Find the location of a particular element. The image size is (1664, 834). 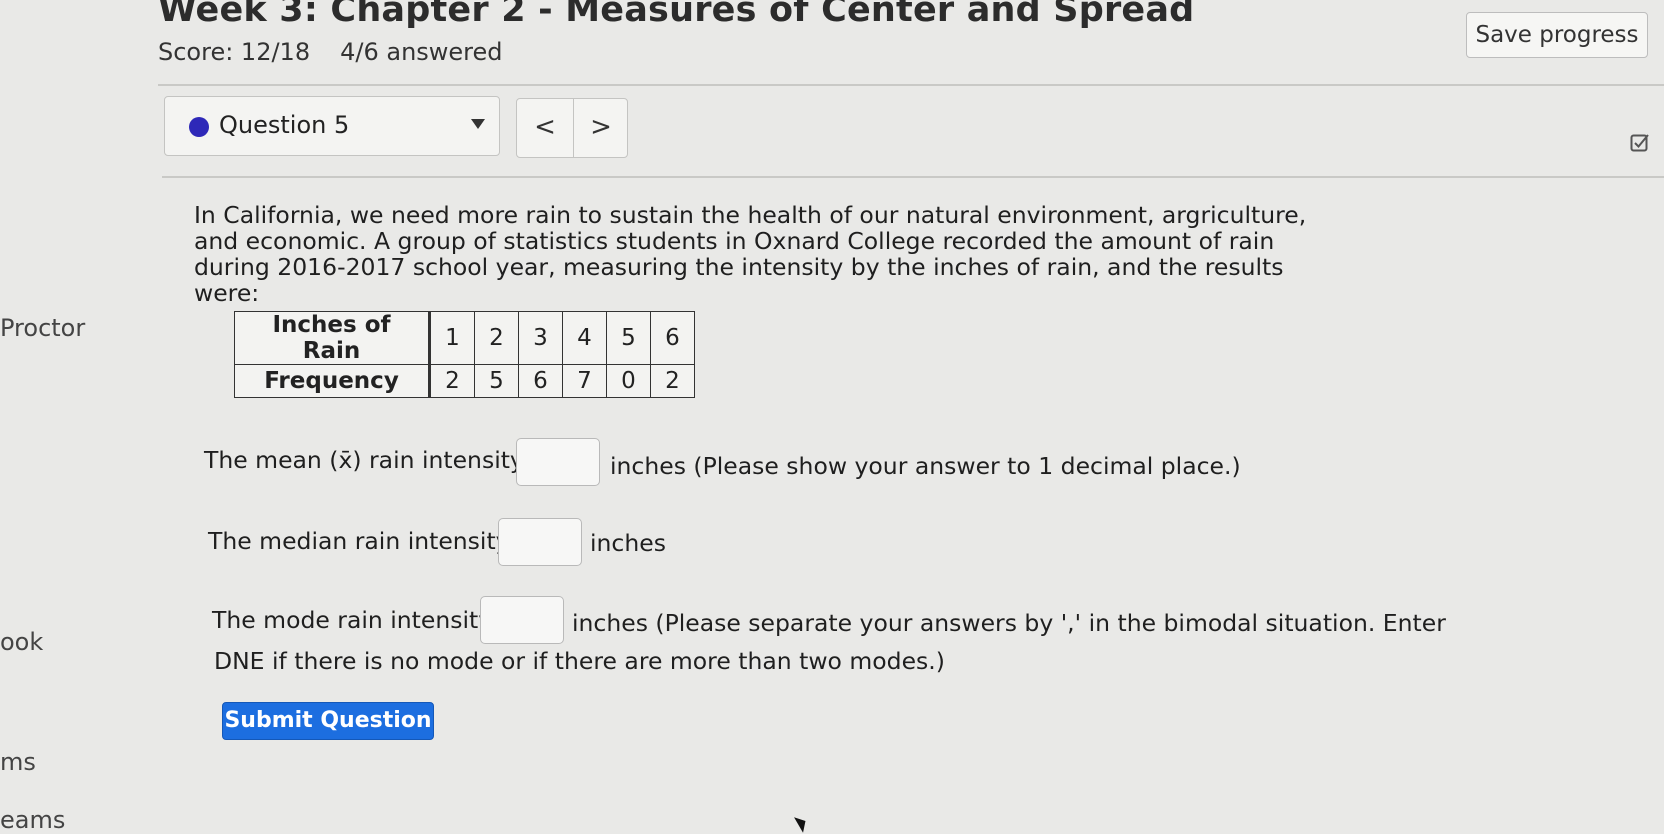

previous-question-button: < is located at coordinates (545, 128).